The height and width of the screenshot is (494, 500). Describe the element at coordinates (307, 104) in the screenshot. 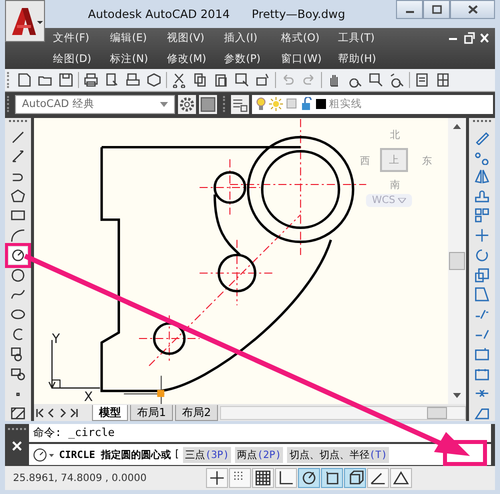

I see `unlocked-padlock-icon` at that location.